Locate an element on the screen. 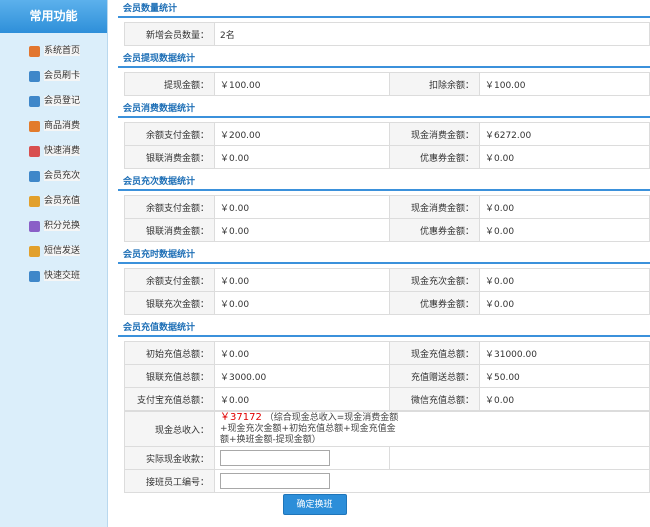 This screenshot has height=527, width=650. table-row: 确定换班 is located at coordinates (387, 504).